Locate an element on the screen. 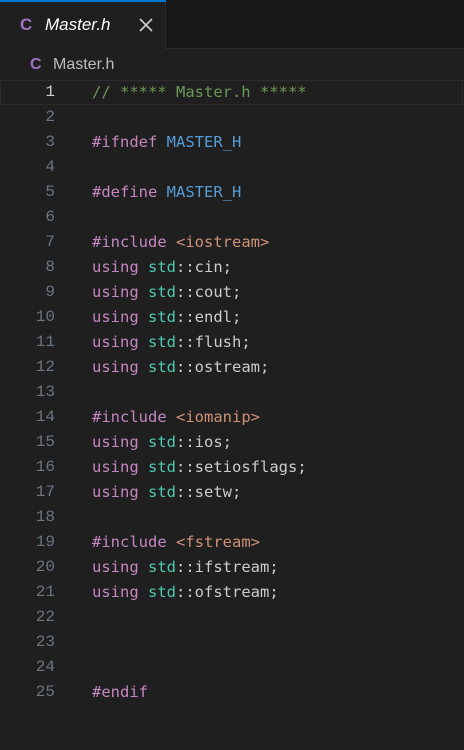 The width and height of the screenshot is (464, 750). code-line: 8 using std::cin; is located at coordinates (232, 267).